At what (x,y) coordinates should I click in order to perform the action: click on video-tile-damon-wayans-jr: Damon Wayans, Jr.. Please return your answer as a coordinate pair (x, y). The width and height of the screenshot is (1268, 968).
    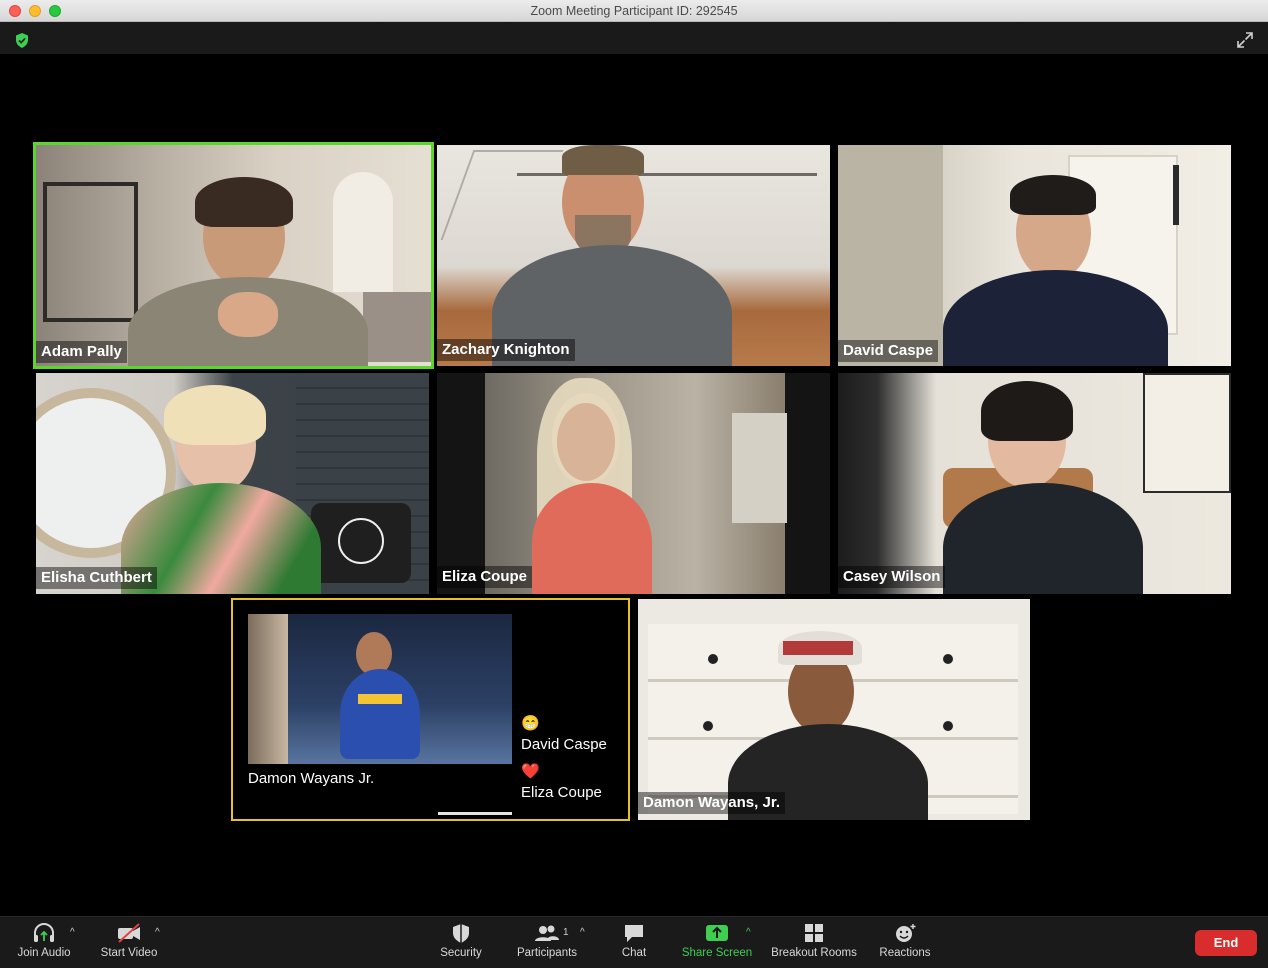
    Looking at the image, I should click on (834, 709).